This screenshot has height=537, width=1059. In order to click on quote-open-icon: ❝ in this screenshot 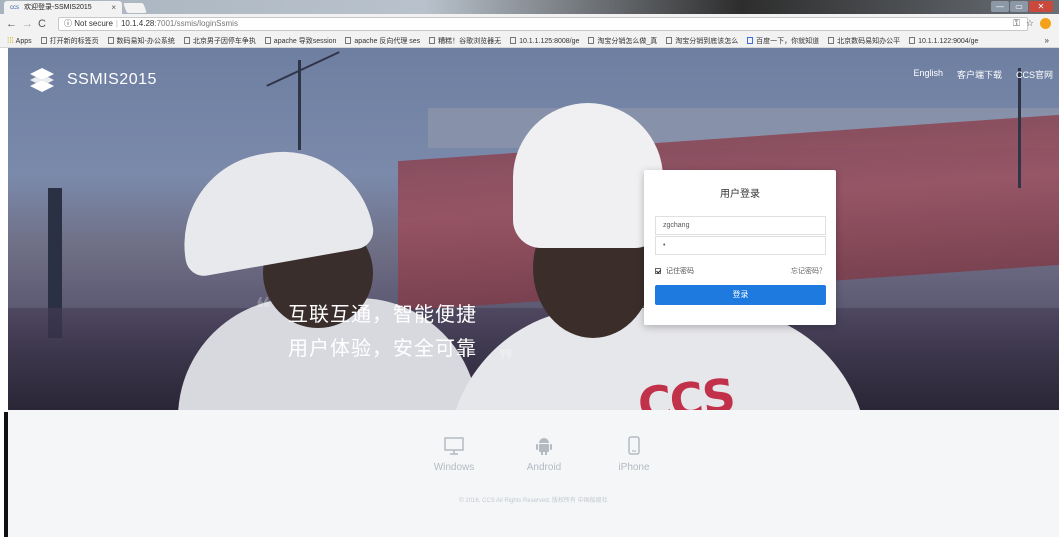, I will do `click(263, 309)`.